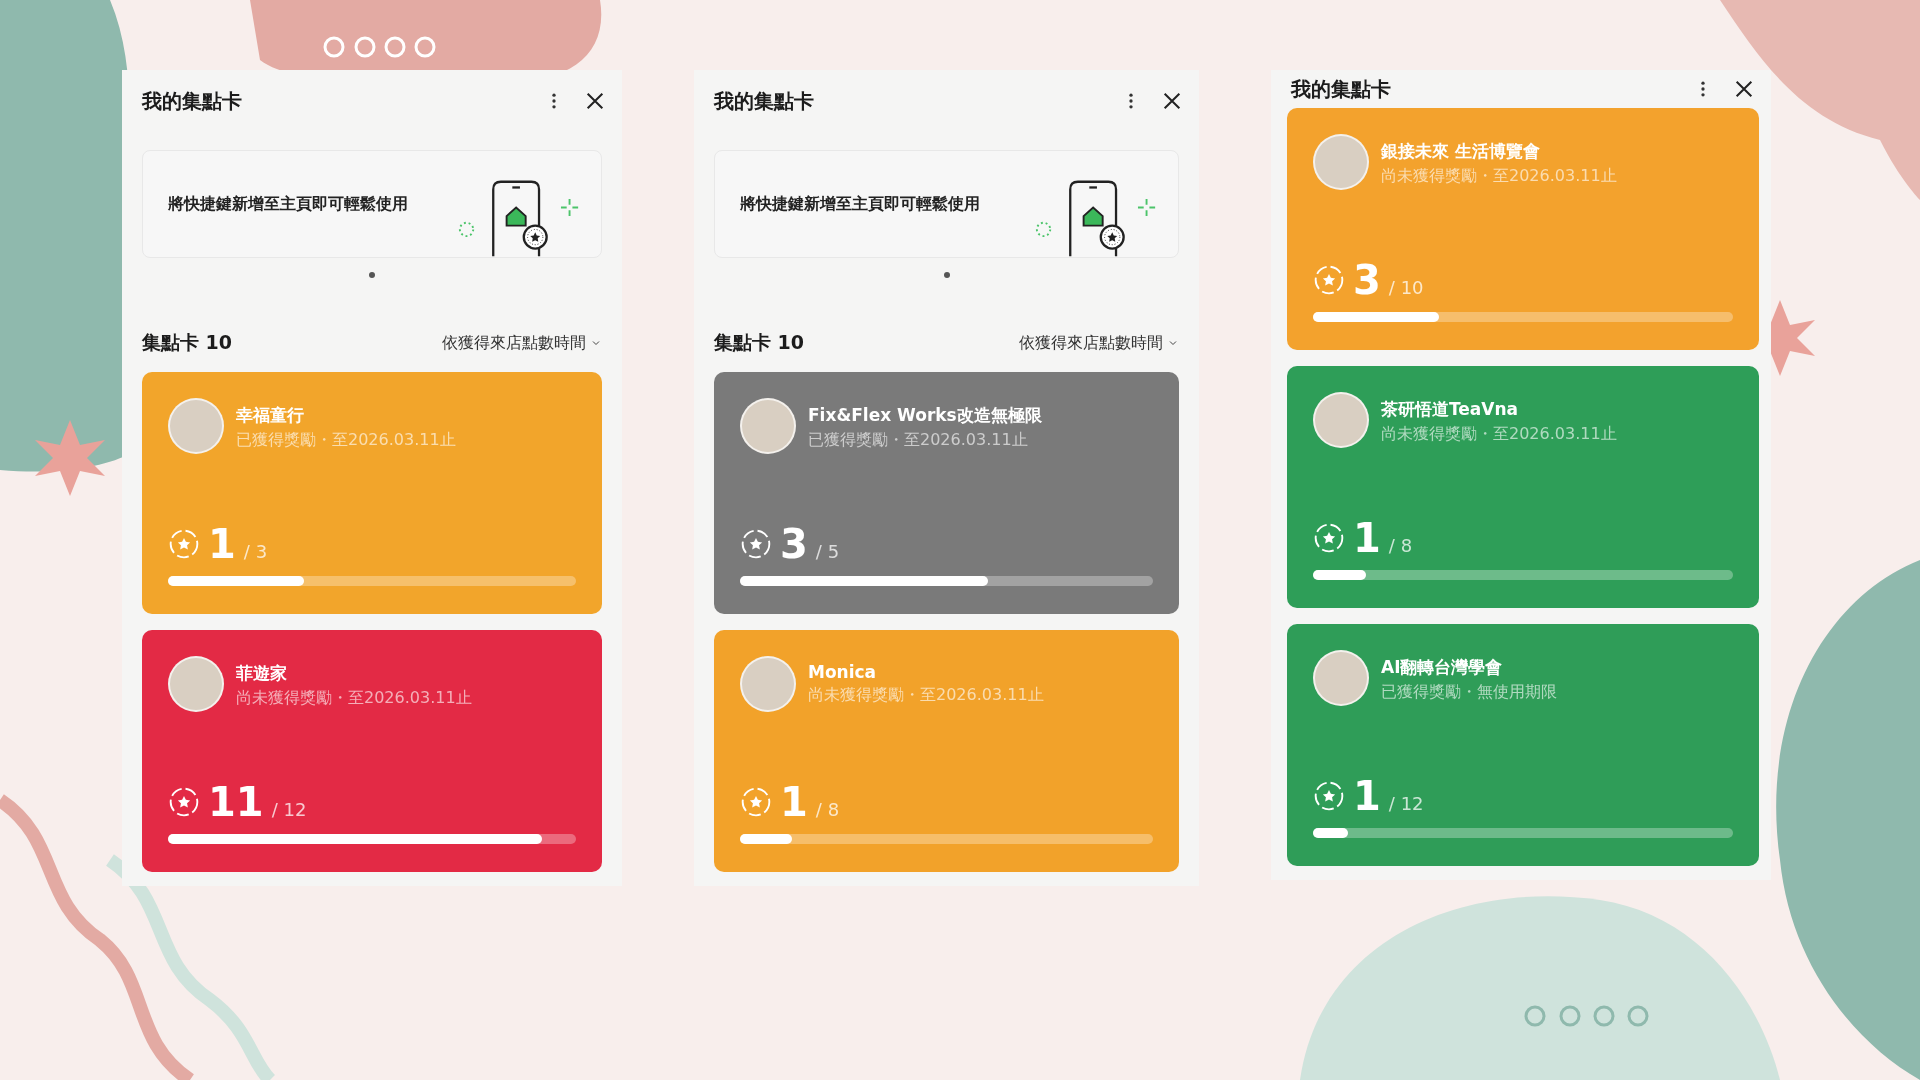  I want to click on stamp-card: Fix&Flex Works改造無極限 已獲得獎勵・至2026.03.11止 3 / 5, so click(946, 493).